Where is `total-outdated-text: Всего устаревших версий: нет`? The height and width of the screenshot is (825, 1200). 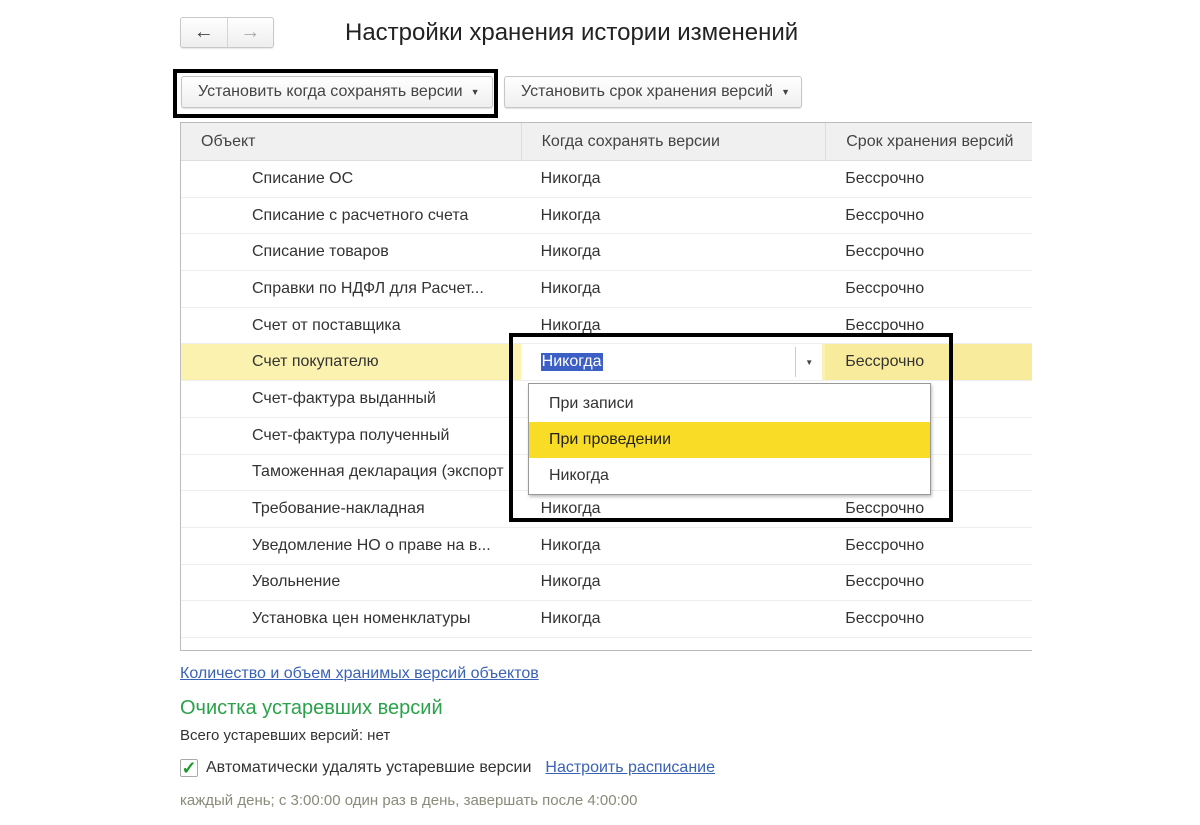 total-outdated-text: Всего устаревших версий: нет is located at coordinates (285, 735).